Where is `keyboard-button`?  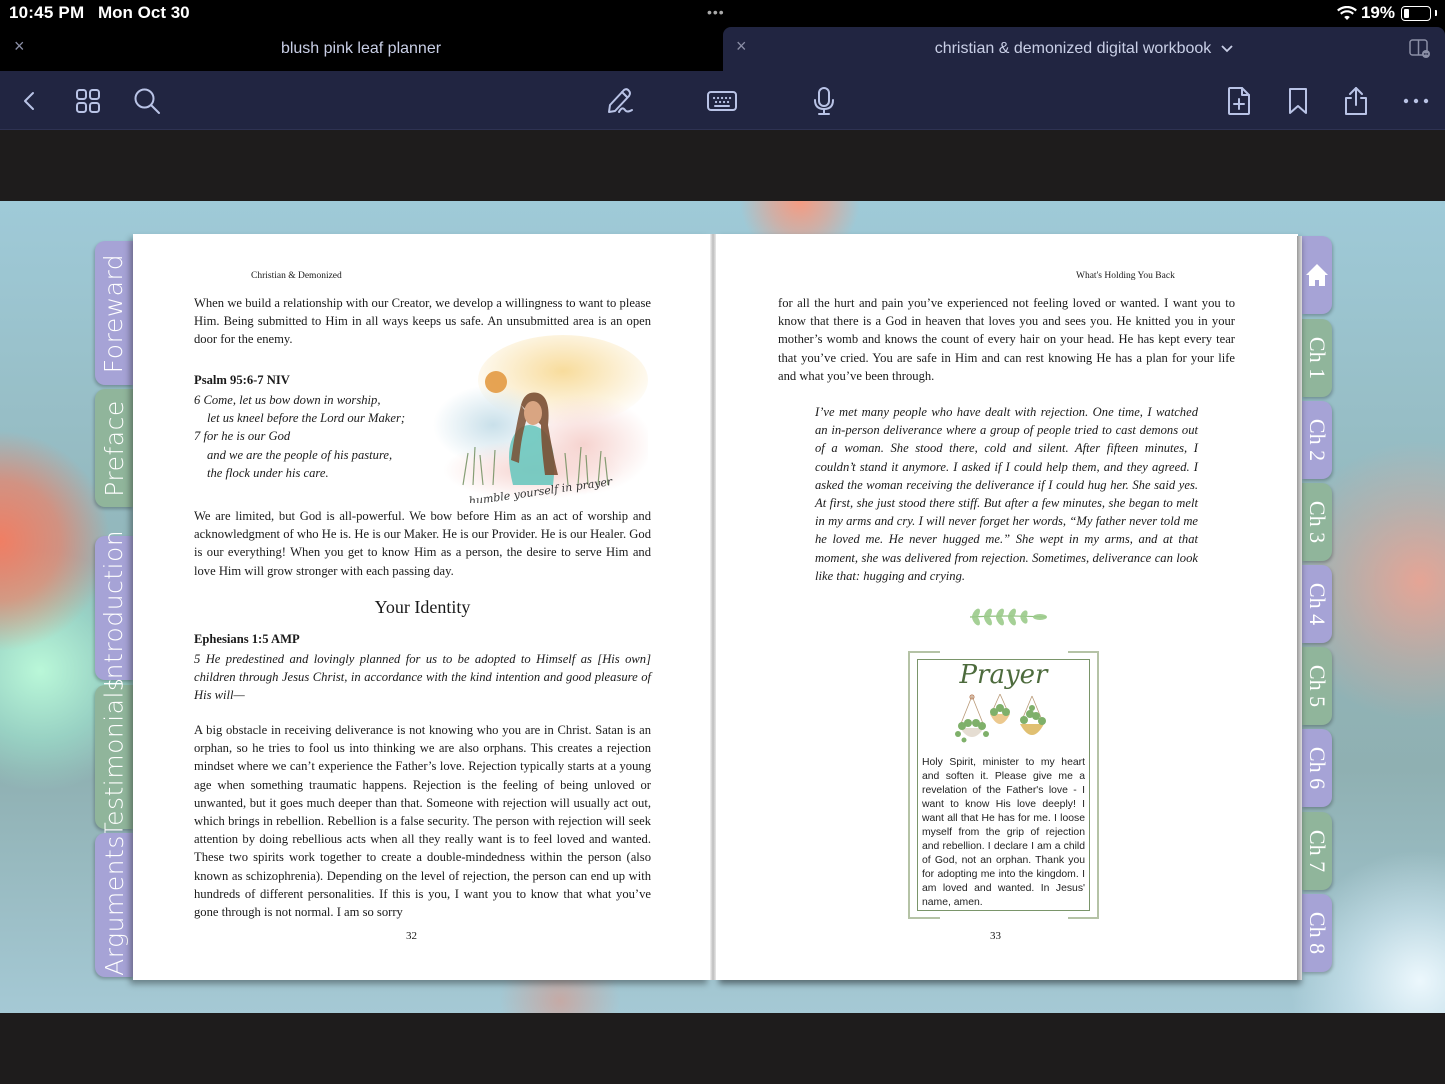 keyboard-button is located at coordinates (722, 101).